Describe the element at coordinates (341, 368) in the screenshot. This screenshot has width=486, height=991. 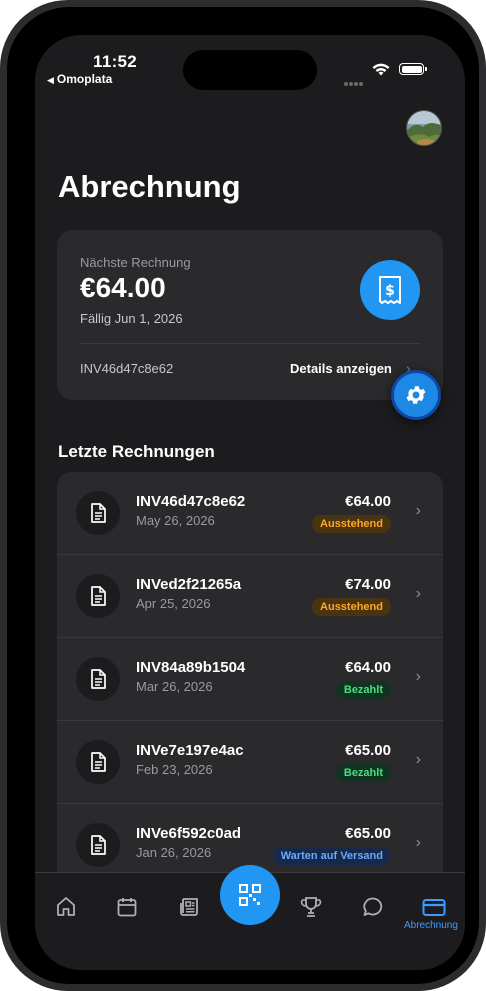
I see `details-link: Details anzeigen` at that location.